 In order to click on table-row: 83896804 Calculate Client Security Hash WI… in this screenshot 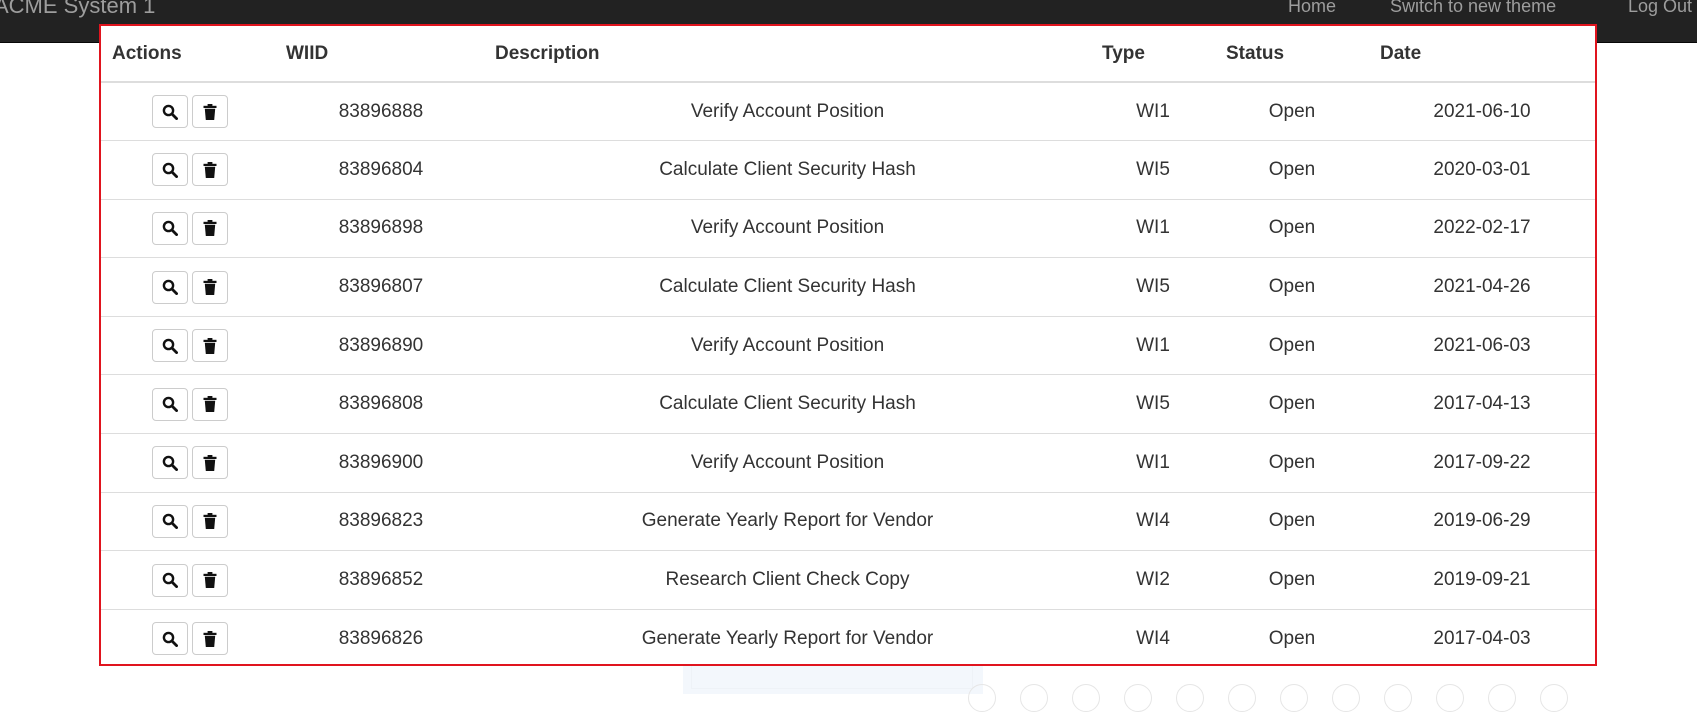, I will do `click(848, 170)`.